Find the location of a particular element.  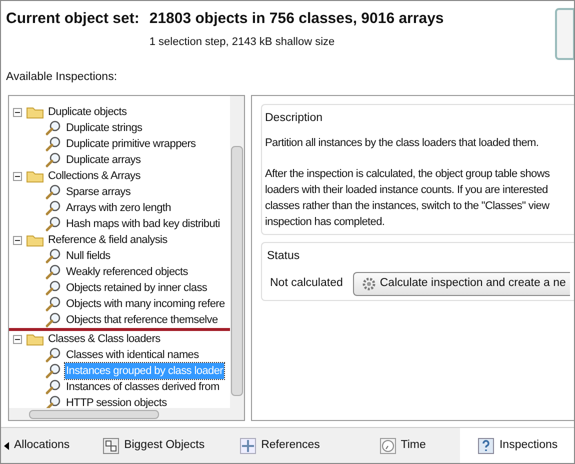

view-tab: Time is located at coordinates (402, 445).